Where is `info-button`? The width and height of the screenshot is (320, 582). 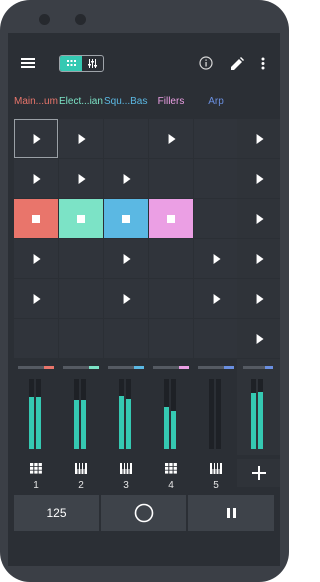
info-button is located at coordinates (206, 63).